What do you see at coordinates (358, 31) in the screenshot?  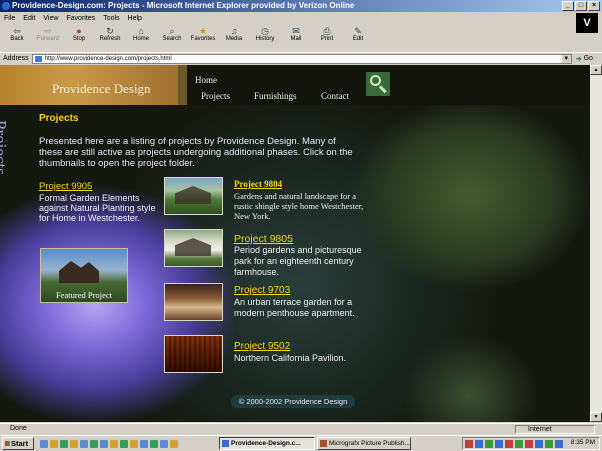 I see `edit-icon: ✎` at bounding box center [358, 31].